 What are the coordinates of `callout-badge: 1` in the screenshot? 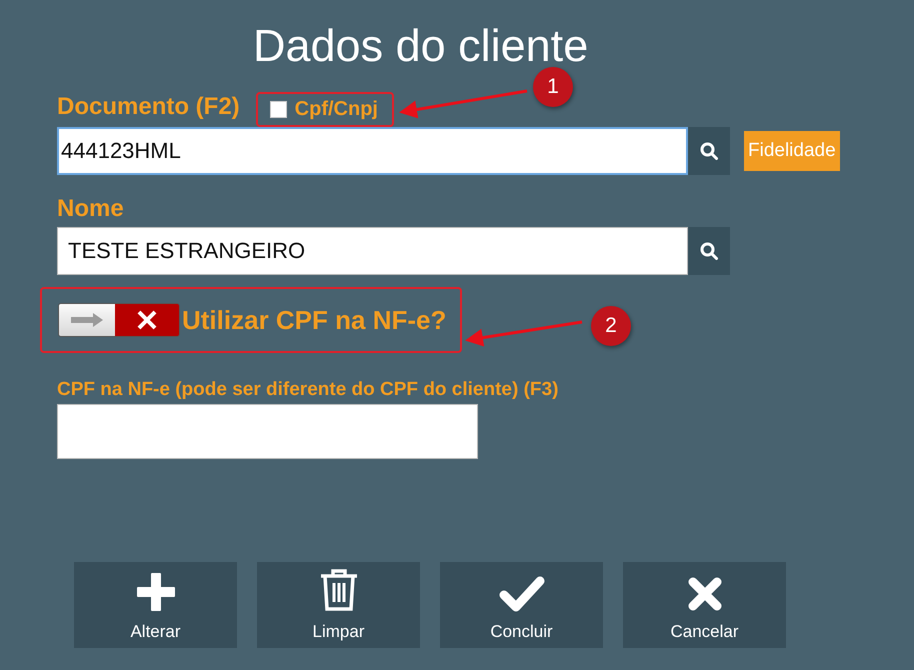 It's located at (553, 87).